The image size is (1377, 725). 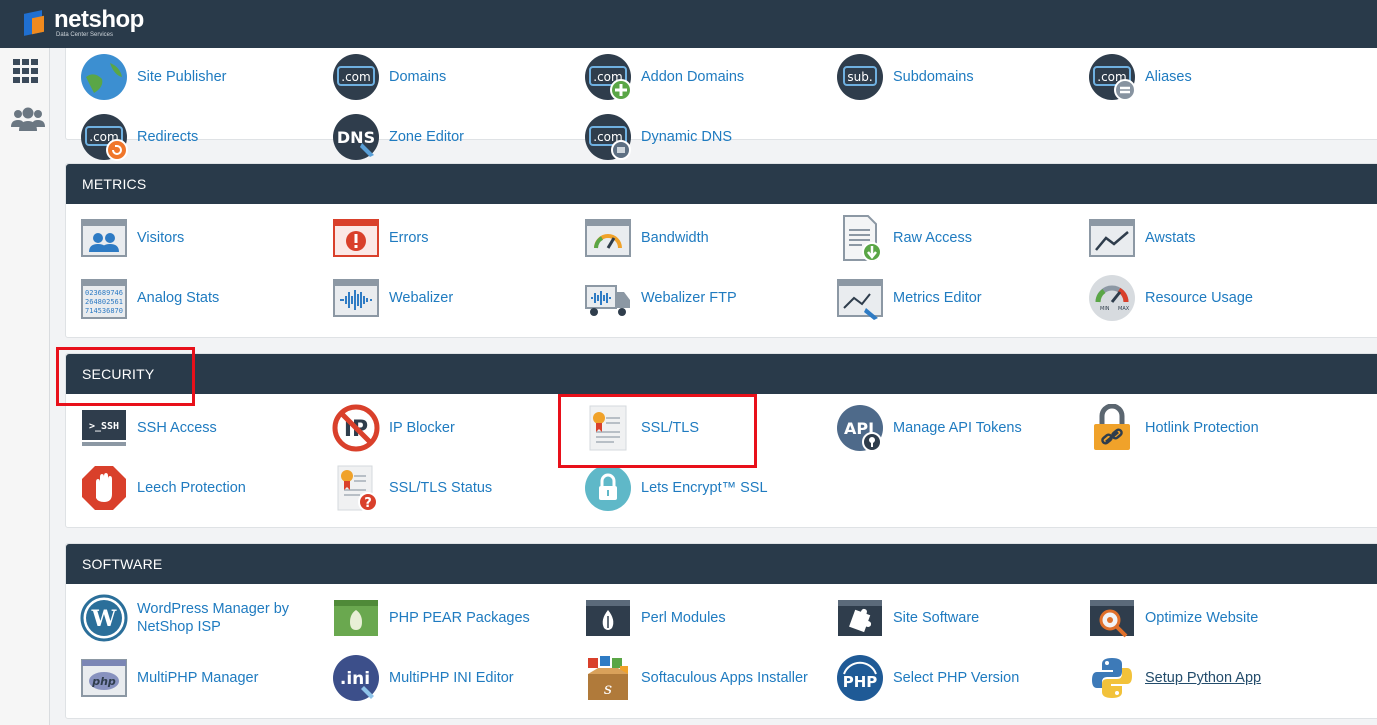 I want to click on hotlink-protection-item: Hotlink Protection, so click(x=1173, y=428).